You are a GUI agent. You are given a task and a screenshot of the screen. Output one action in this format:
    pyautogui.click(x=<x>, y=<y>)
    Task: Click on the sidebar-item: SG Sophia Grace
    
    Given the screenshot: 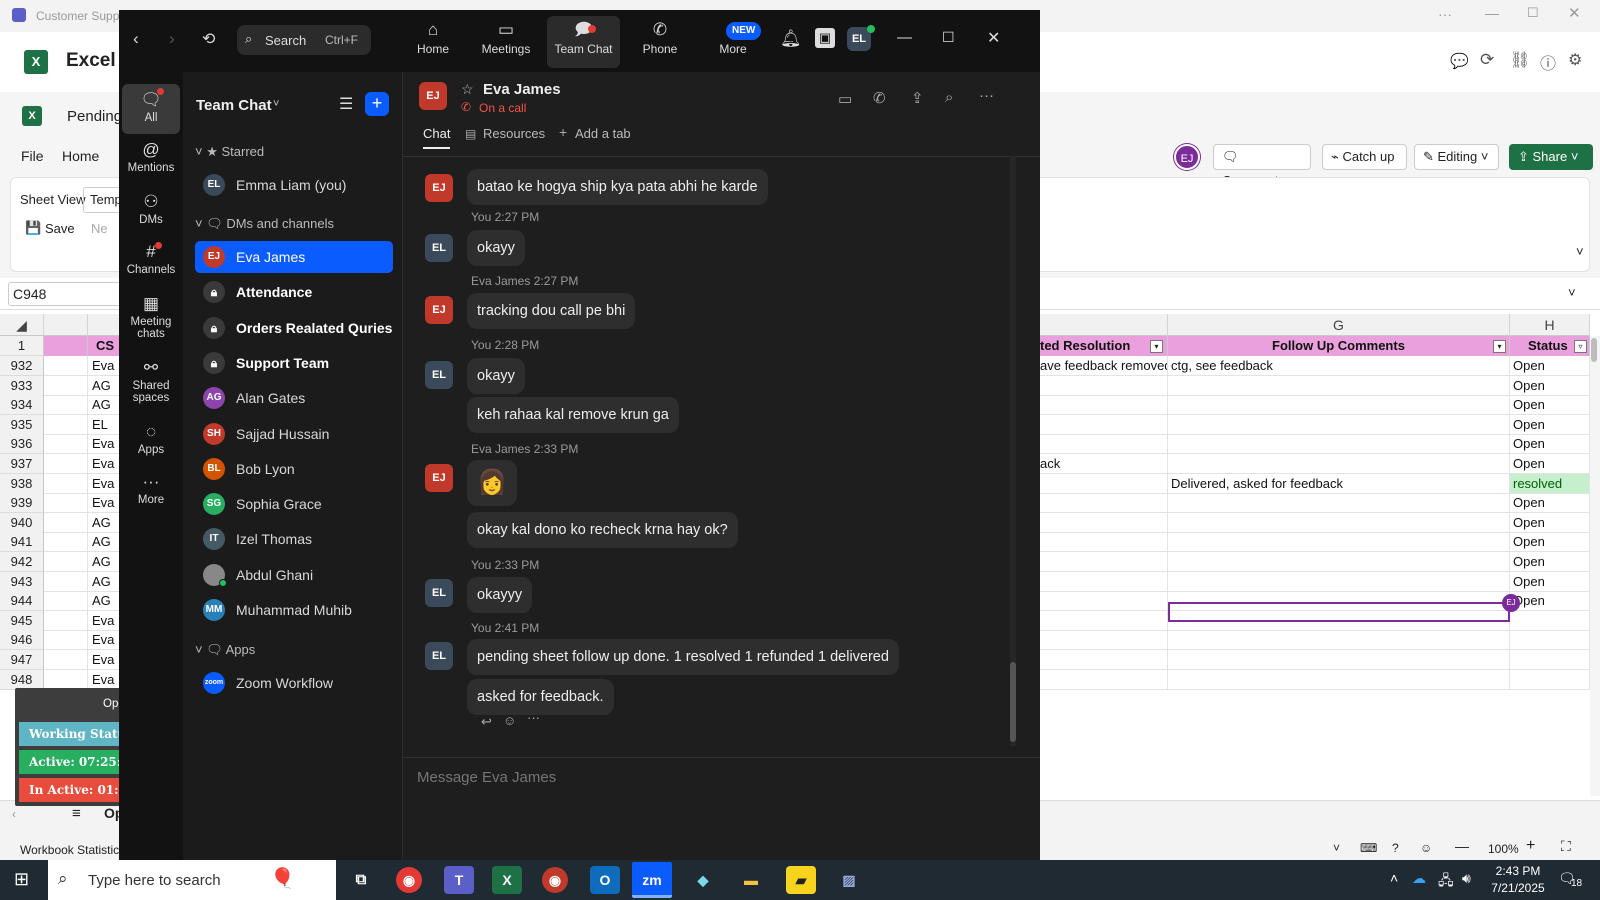 What is the action you would take?
    pyautogui.click(x=294, y=504)
    